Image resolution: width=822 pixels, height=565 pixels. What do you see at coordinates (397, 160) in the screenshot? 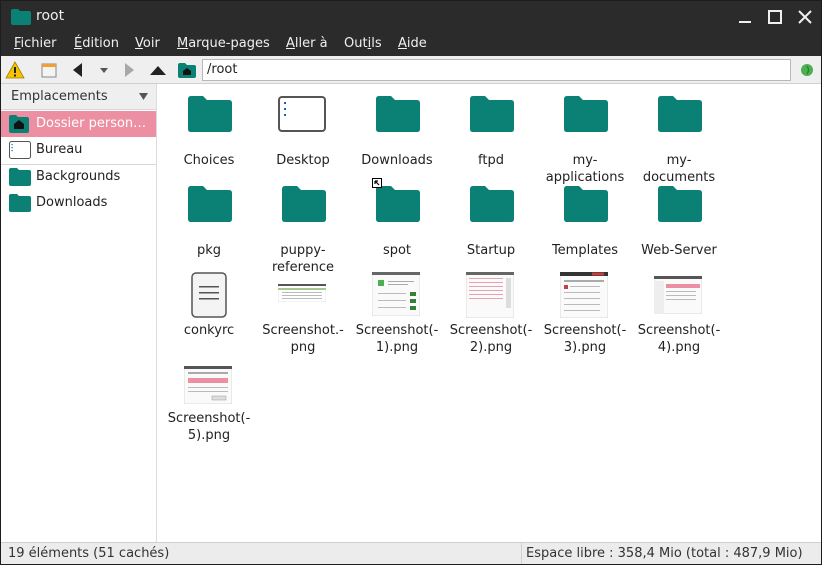
I see `file-name: Downloads` at bounding box center [397, 160].